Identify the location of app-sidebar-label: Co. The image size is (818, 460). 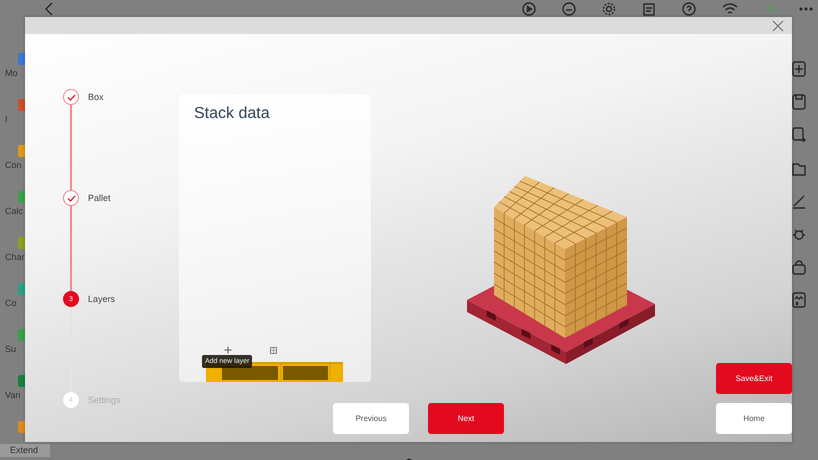
(11, 303).